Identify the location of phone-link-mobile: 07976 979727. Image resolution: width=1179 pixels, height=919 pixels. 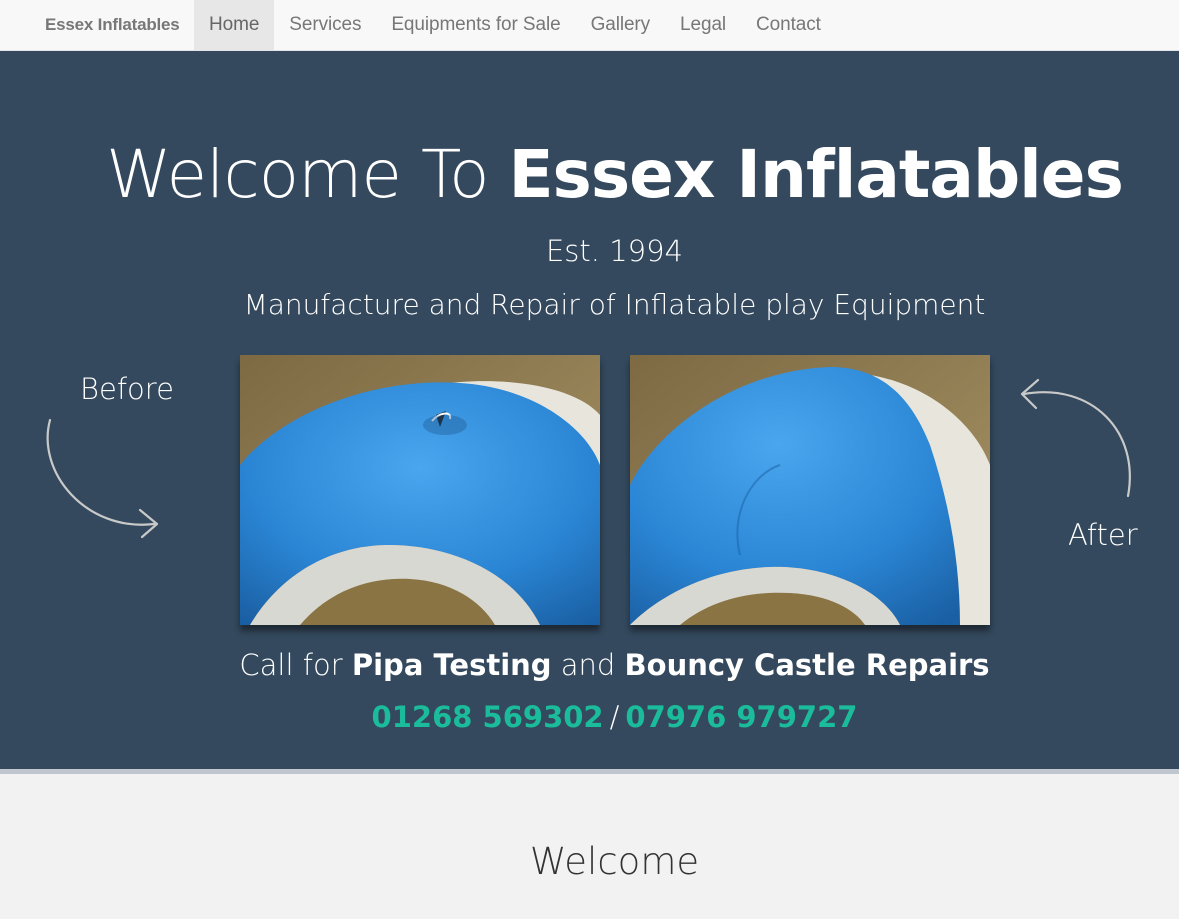
(741, 717).